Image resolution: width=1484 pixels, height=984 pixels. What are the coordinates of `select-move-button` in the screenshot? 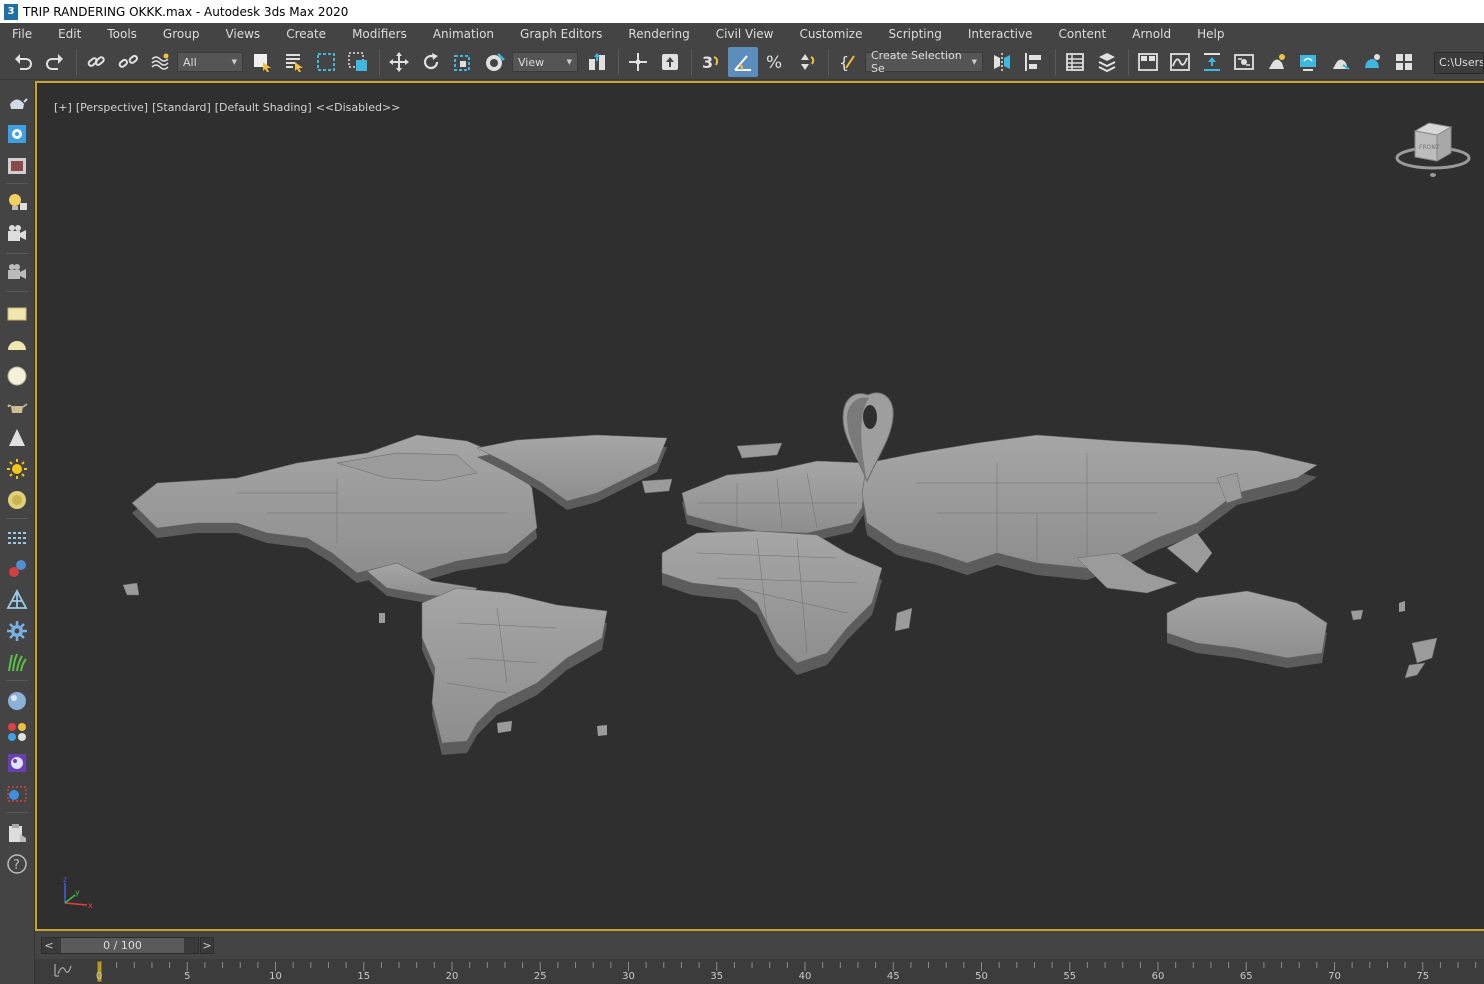 It's located at (399, 62).